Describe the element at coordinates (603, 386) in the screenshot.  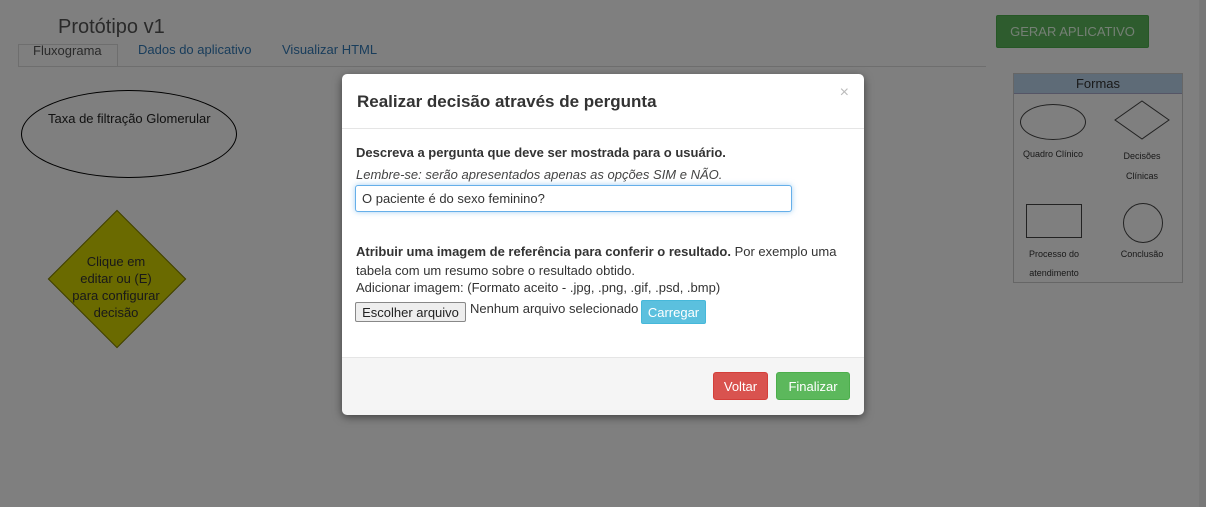
I see `modal-footer: Voltar Finalizar` at that location.